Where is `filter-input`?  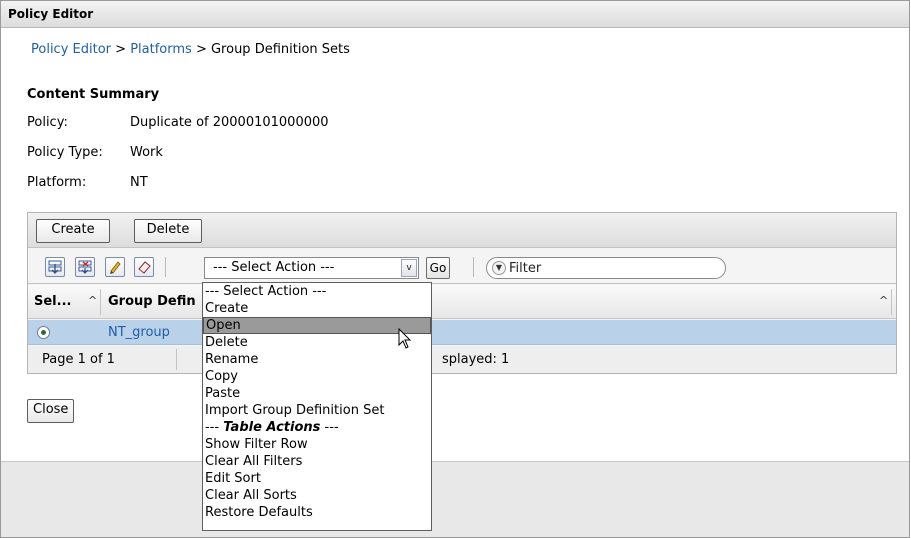 filter-input is located at coordinates (609, 268).